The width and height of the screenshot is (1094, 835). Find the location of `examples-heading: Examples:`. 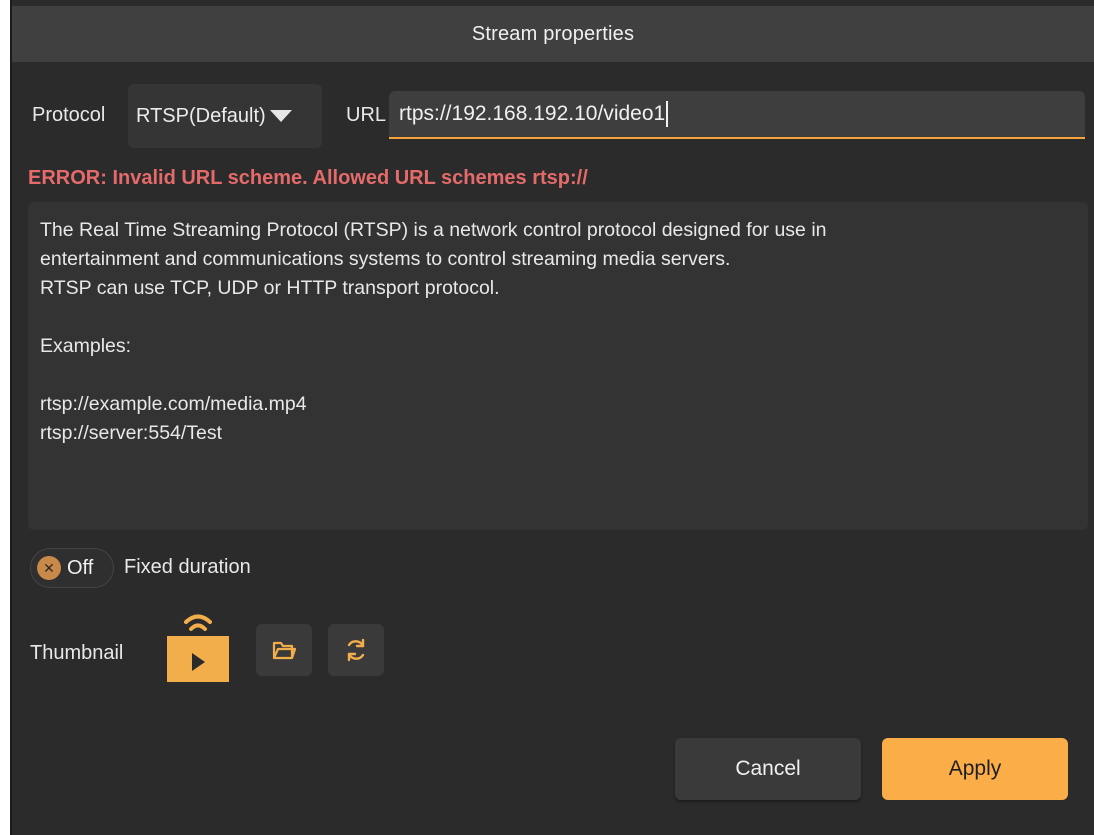

examples-heading: Examples: is located at coordinates (86, 346).